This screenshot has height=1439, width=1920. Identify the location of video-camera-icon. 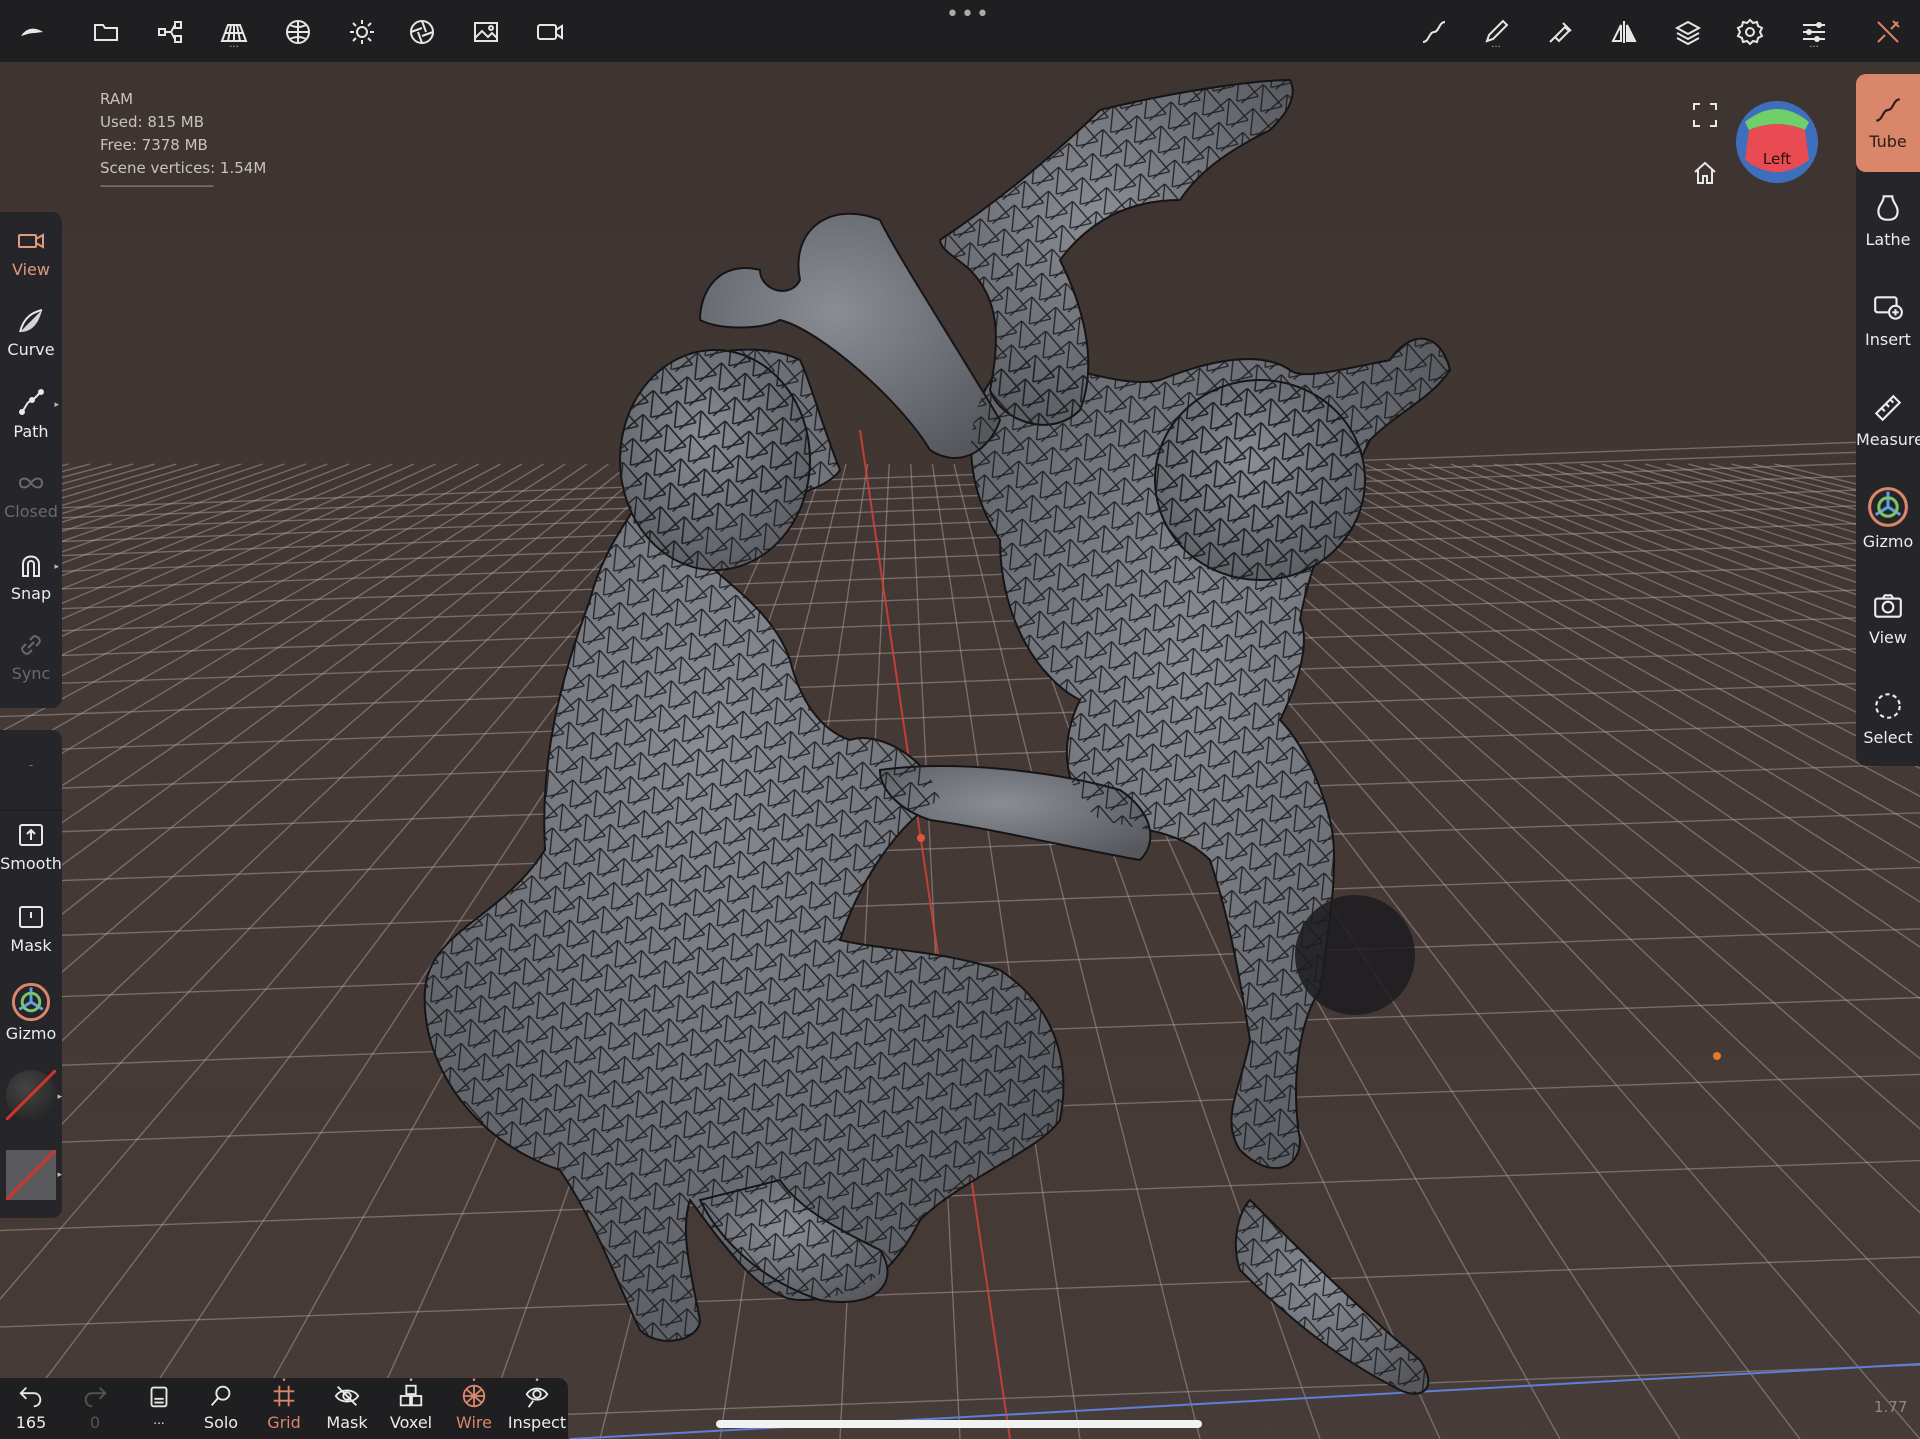
(550, 32).